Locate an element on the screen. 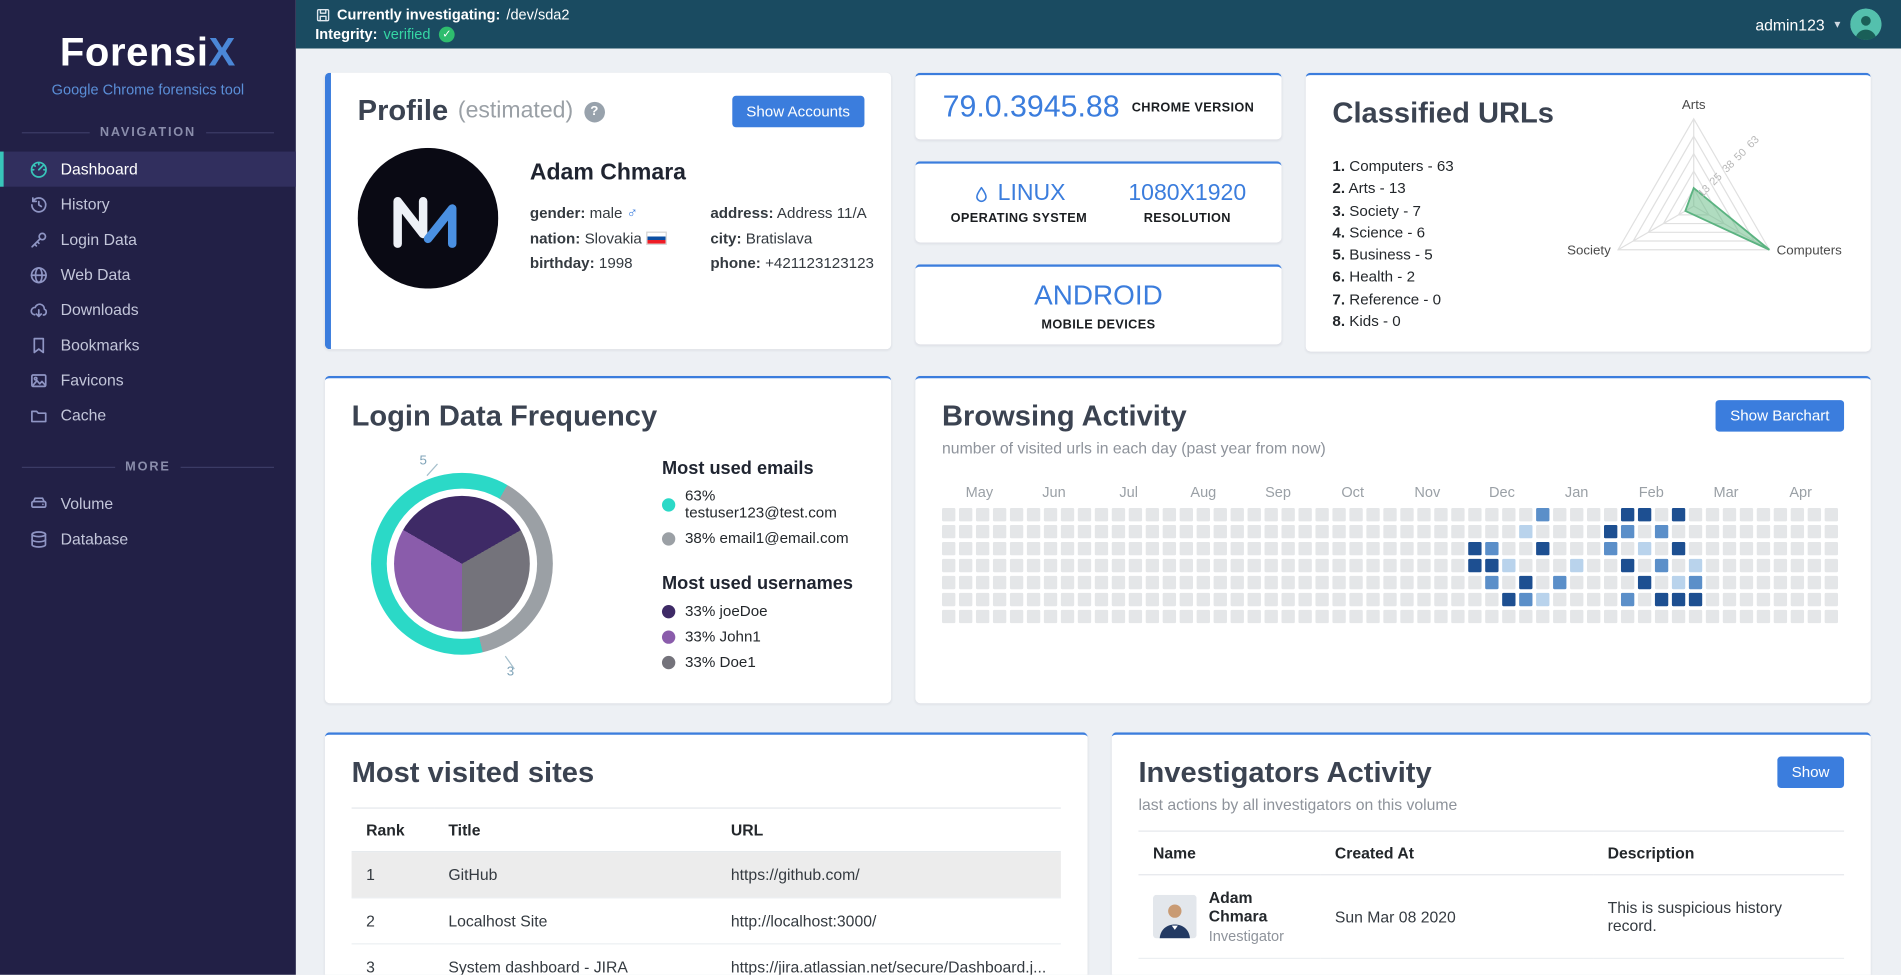 The width and height of the screenshot is (1901, 975). sidebar-item-volume: Volume is located at coordinates (148, 503).